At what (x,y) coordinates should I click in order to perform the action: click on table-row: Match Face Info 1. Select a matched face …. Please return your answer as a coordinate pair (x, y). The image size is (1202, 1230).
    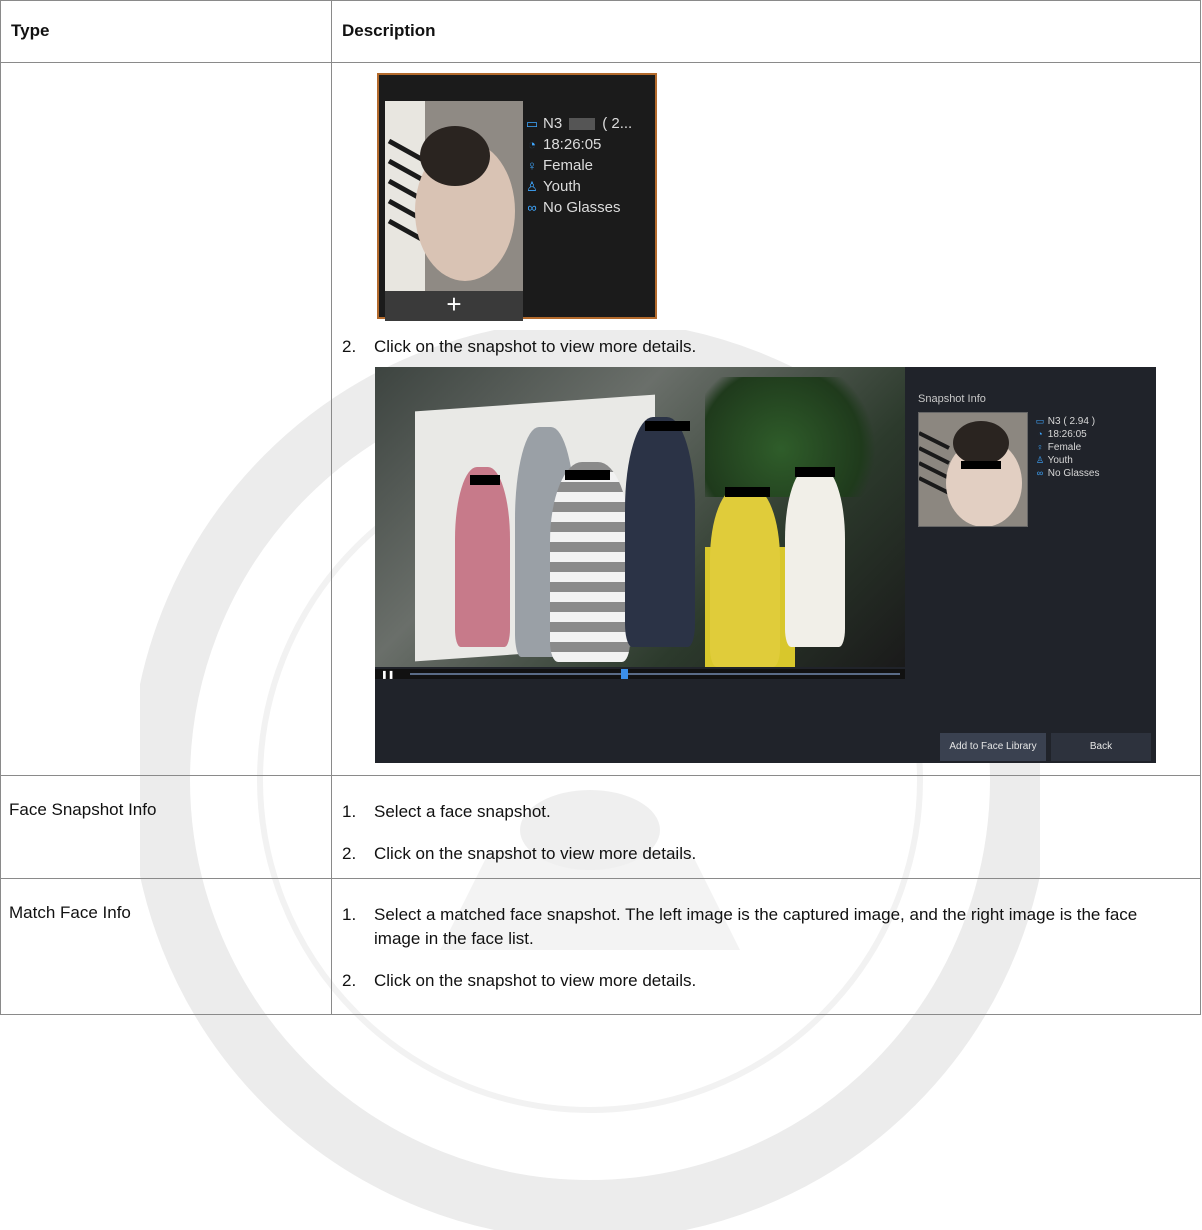
    Looking at the image, I should click on (600, 946).